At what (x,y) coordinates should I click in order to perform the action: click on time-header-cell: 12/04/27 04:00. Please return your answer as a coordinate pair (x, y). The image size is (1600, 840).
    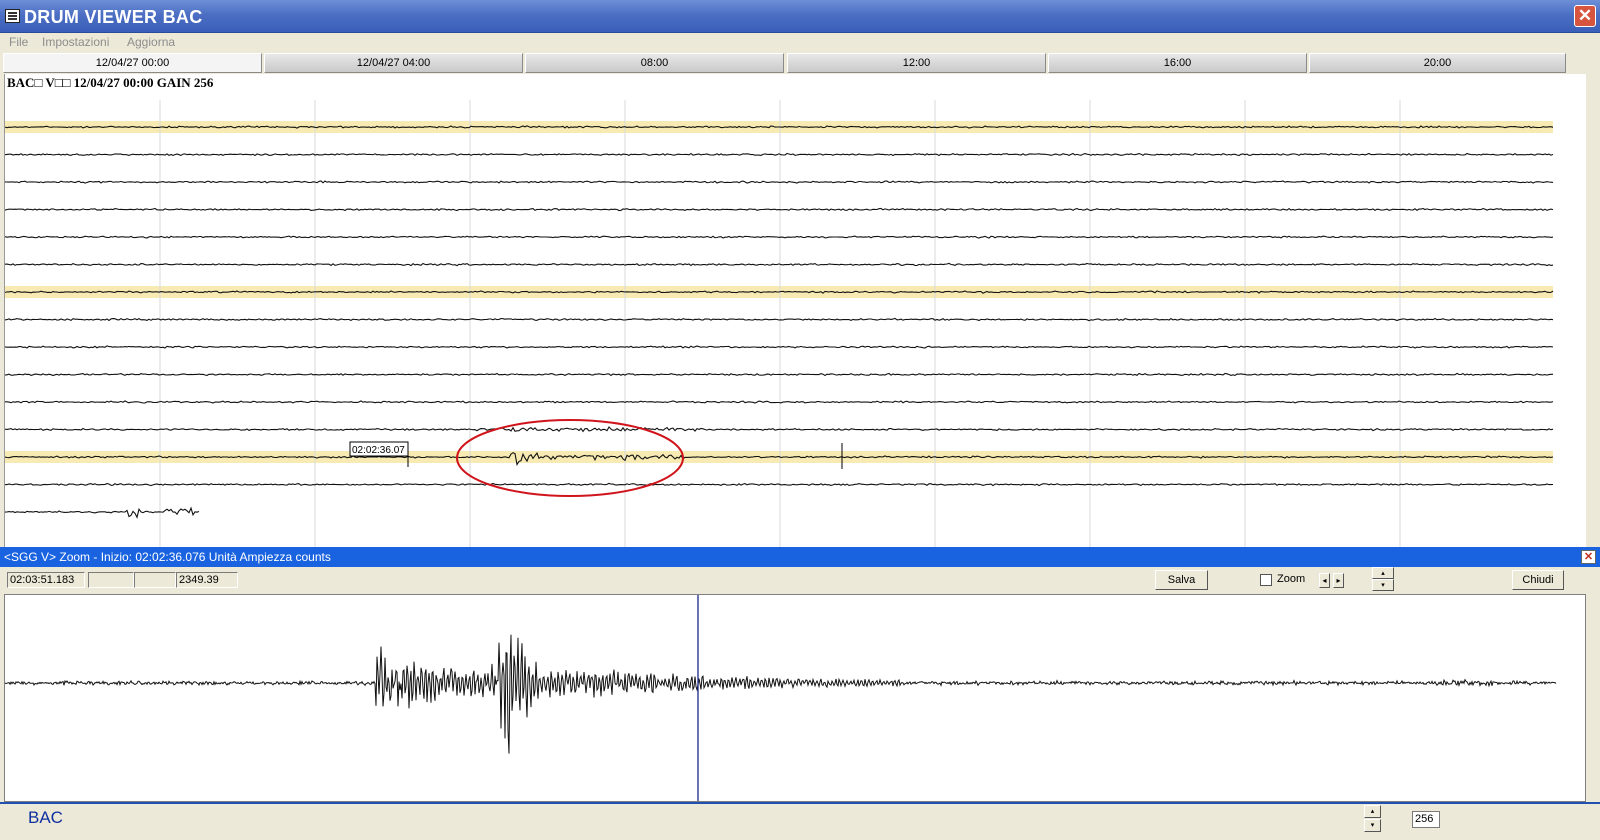
    Looking at the image, I should click on (393, 63).